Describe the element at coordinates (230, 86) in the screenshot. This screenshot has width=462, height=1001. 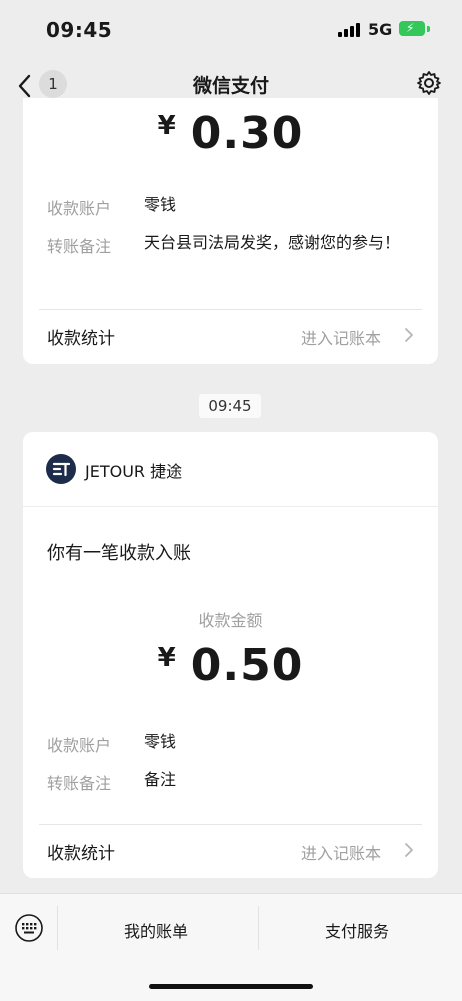
I see `page-title: 微信支付` at that location.